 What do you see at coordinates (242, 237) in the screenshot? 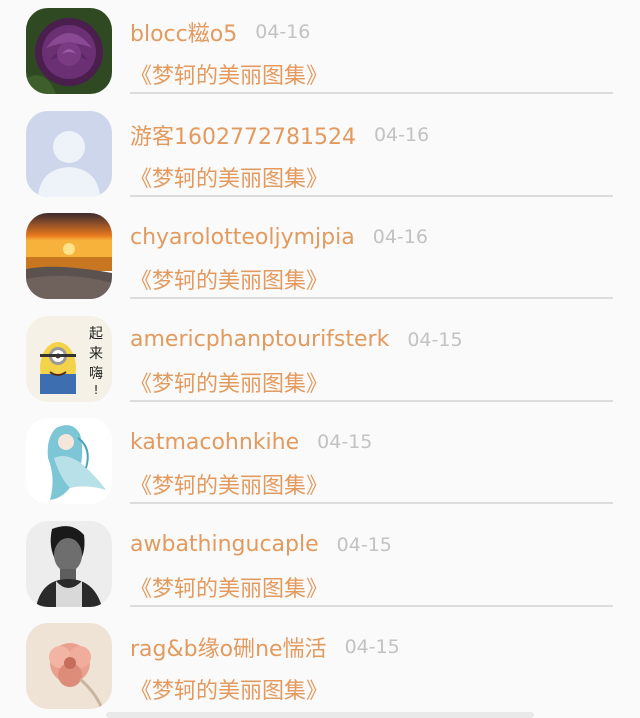
I see `username: chyarolotteoljymjpia` at bounding box center [242, 237].